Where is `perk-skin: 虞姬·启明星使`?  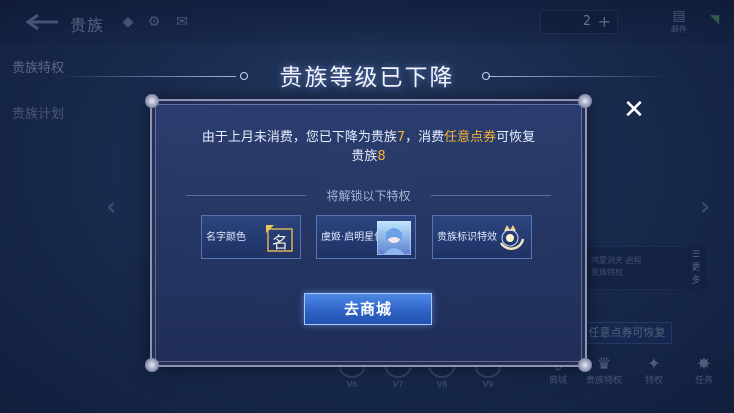
perk-skin: 虞姬·启明星使 is located at coordinates (366, 237).